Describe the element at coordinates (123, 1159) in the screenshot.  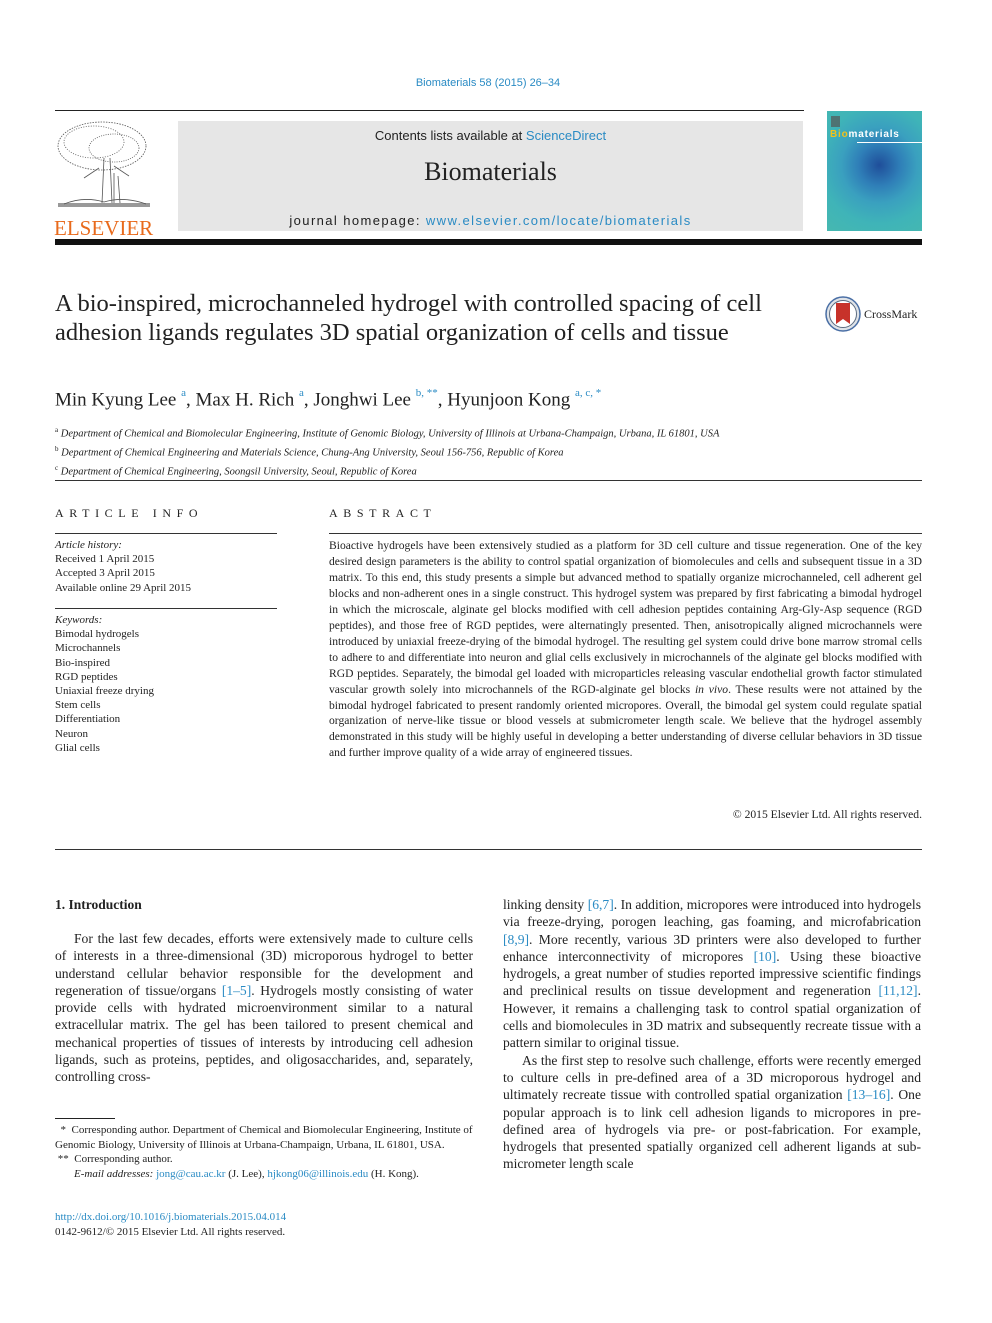
I see `footnote-text: Corresponding author.` at that location.